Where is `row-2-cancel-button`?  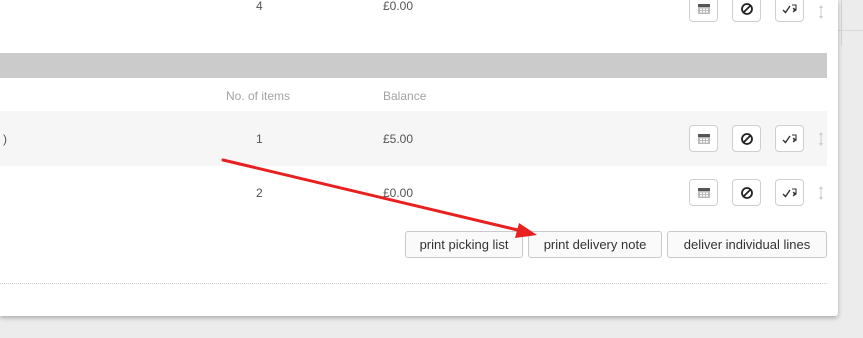 row-2-cancel-button is located at coordinates (746, 192).